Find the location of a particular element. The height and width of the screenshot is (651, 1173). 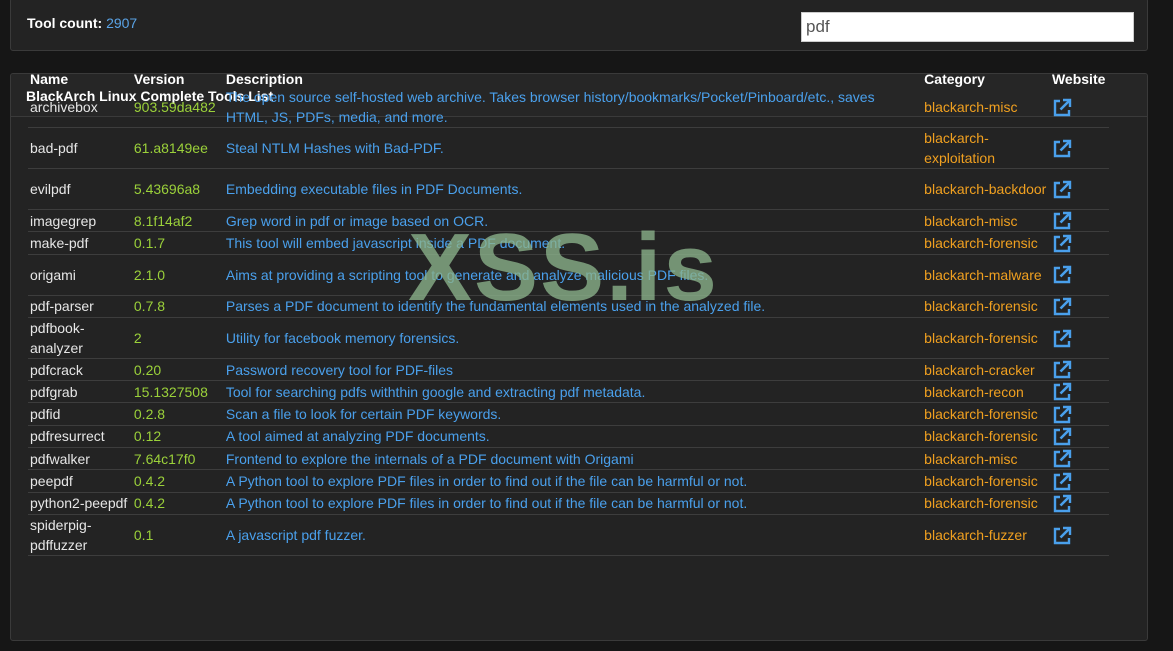

tool-version: 15.1327508 is located at coordinates (177, 392).